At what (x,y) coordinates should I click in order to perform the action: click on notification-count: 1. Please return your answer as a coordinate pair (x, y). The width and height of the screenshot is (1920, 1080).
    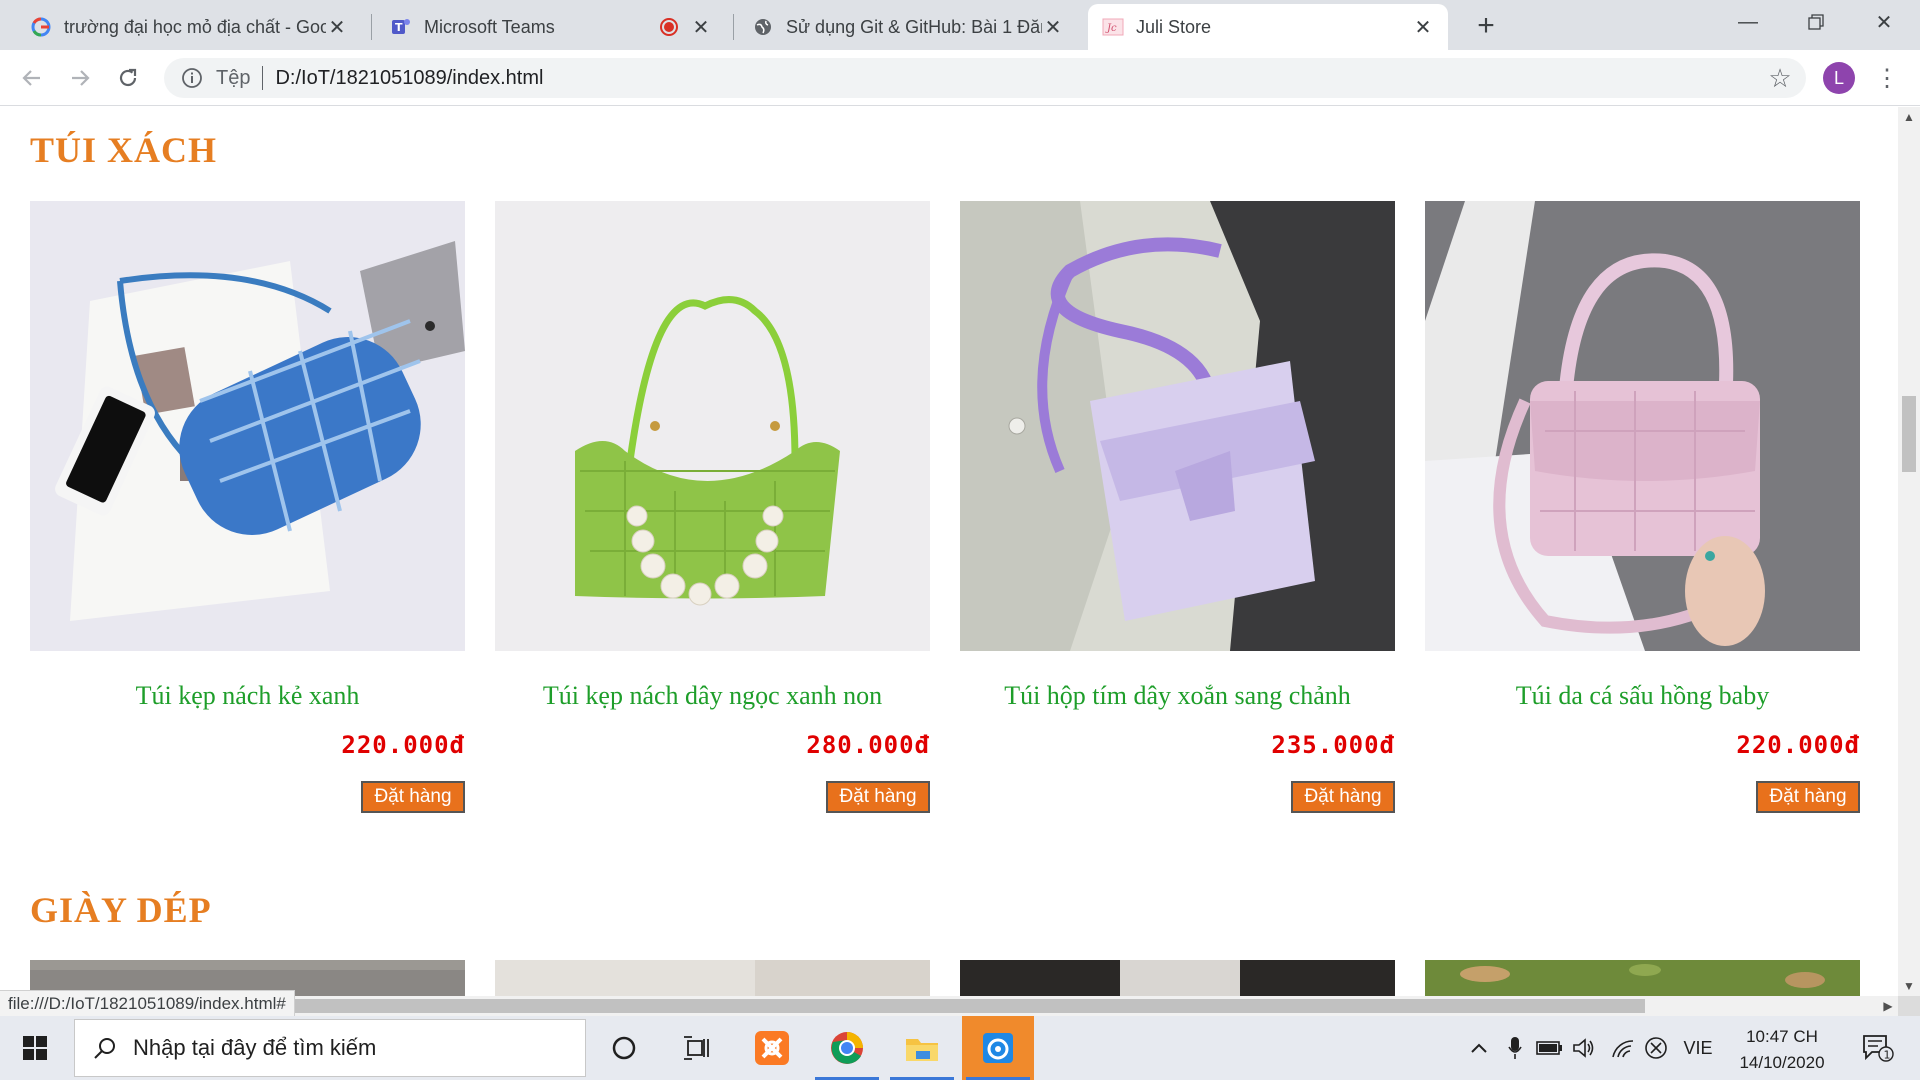
    Looking at the image, I should click on (1887, 1055).